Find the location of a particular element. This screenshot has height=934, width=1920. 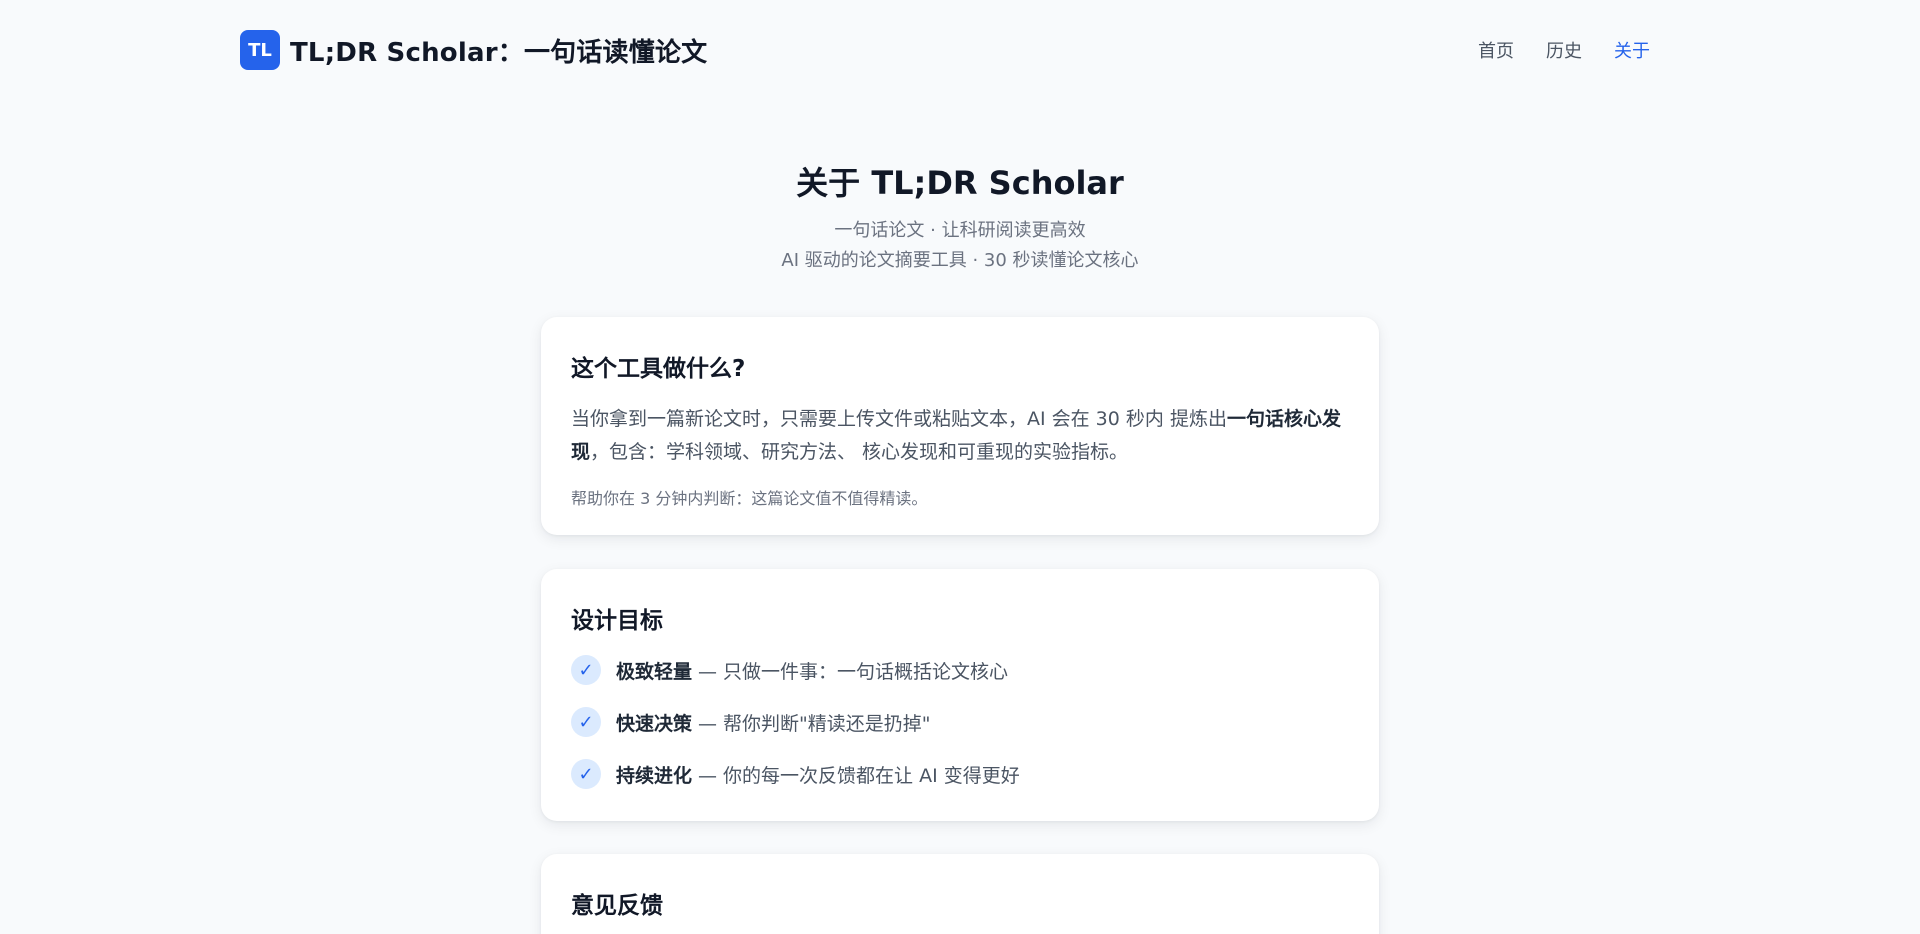

top-header: TL TL;DR Scholar：一句话读懂论文 首页 历史 关于 is located at coordinates (960, 50).